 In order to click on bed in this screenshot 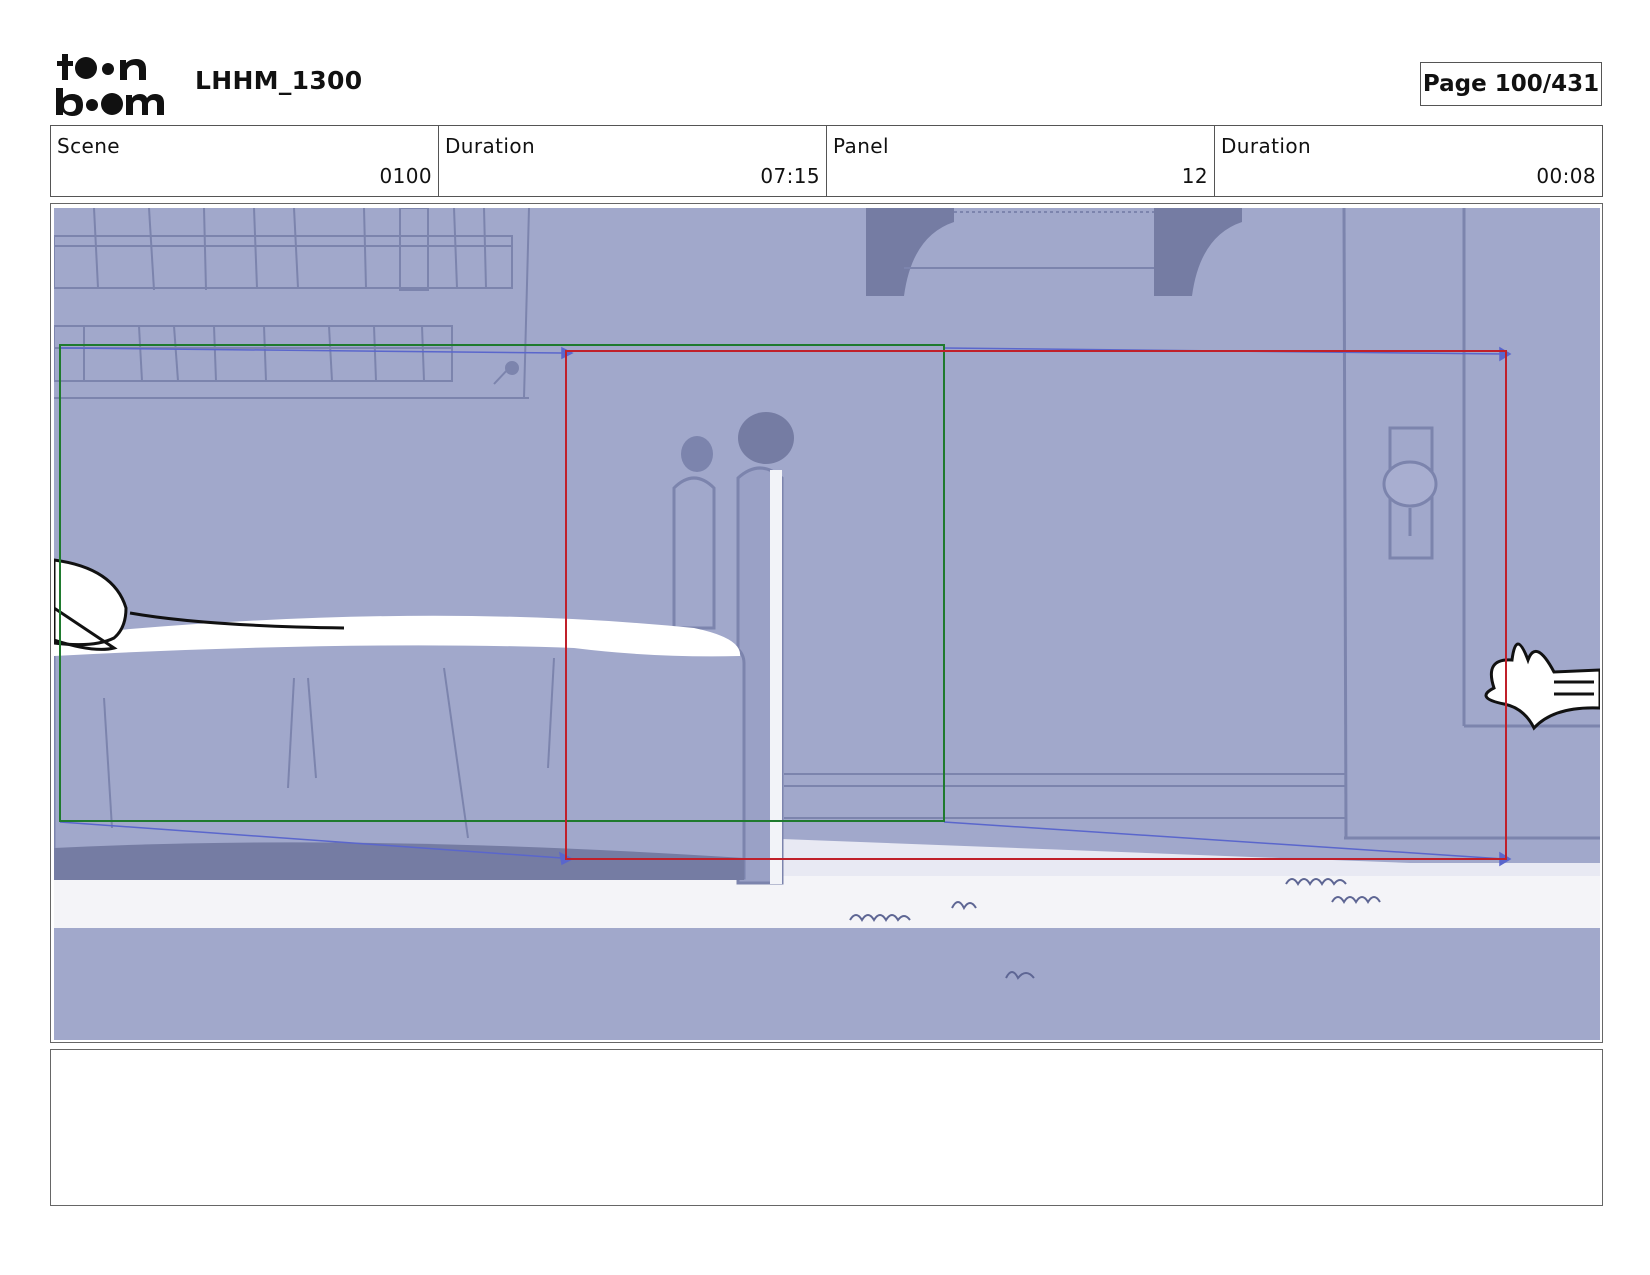, I will do `click(400, 747)`.